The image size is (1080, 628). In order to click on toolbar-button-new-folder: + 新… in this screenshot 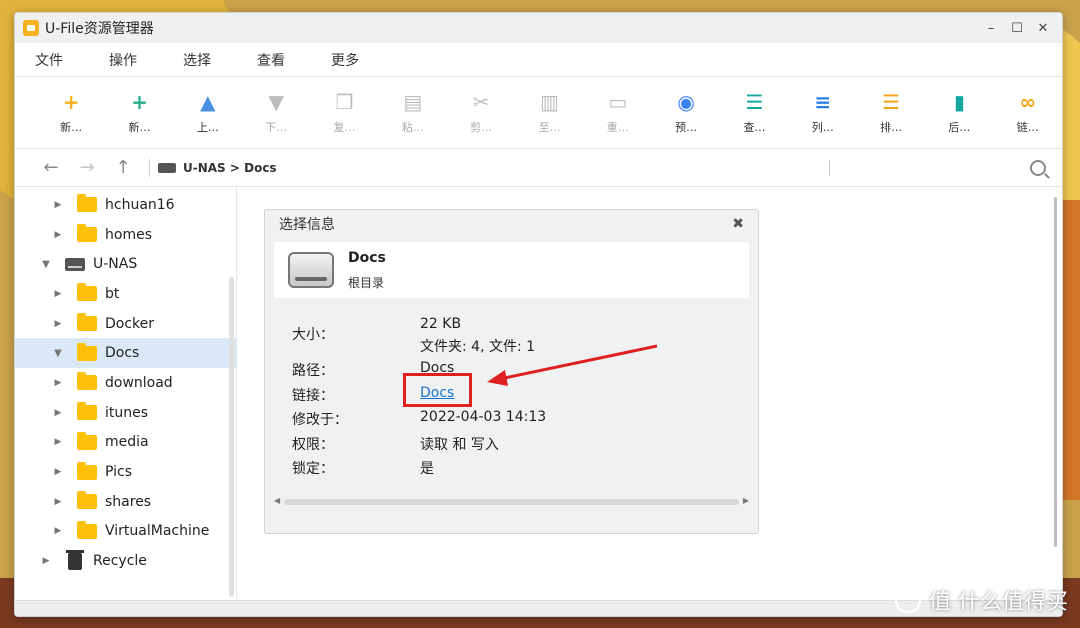, I will do `click(71, 112)`.